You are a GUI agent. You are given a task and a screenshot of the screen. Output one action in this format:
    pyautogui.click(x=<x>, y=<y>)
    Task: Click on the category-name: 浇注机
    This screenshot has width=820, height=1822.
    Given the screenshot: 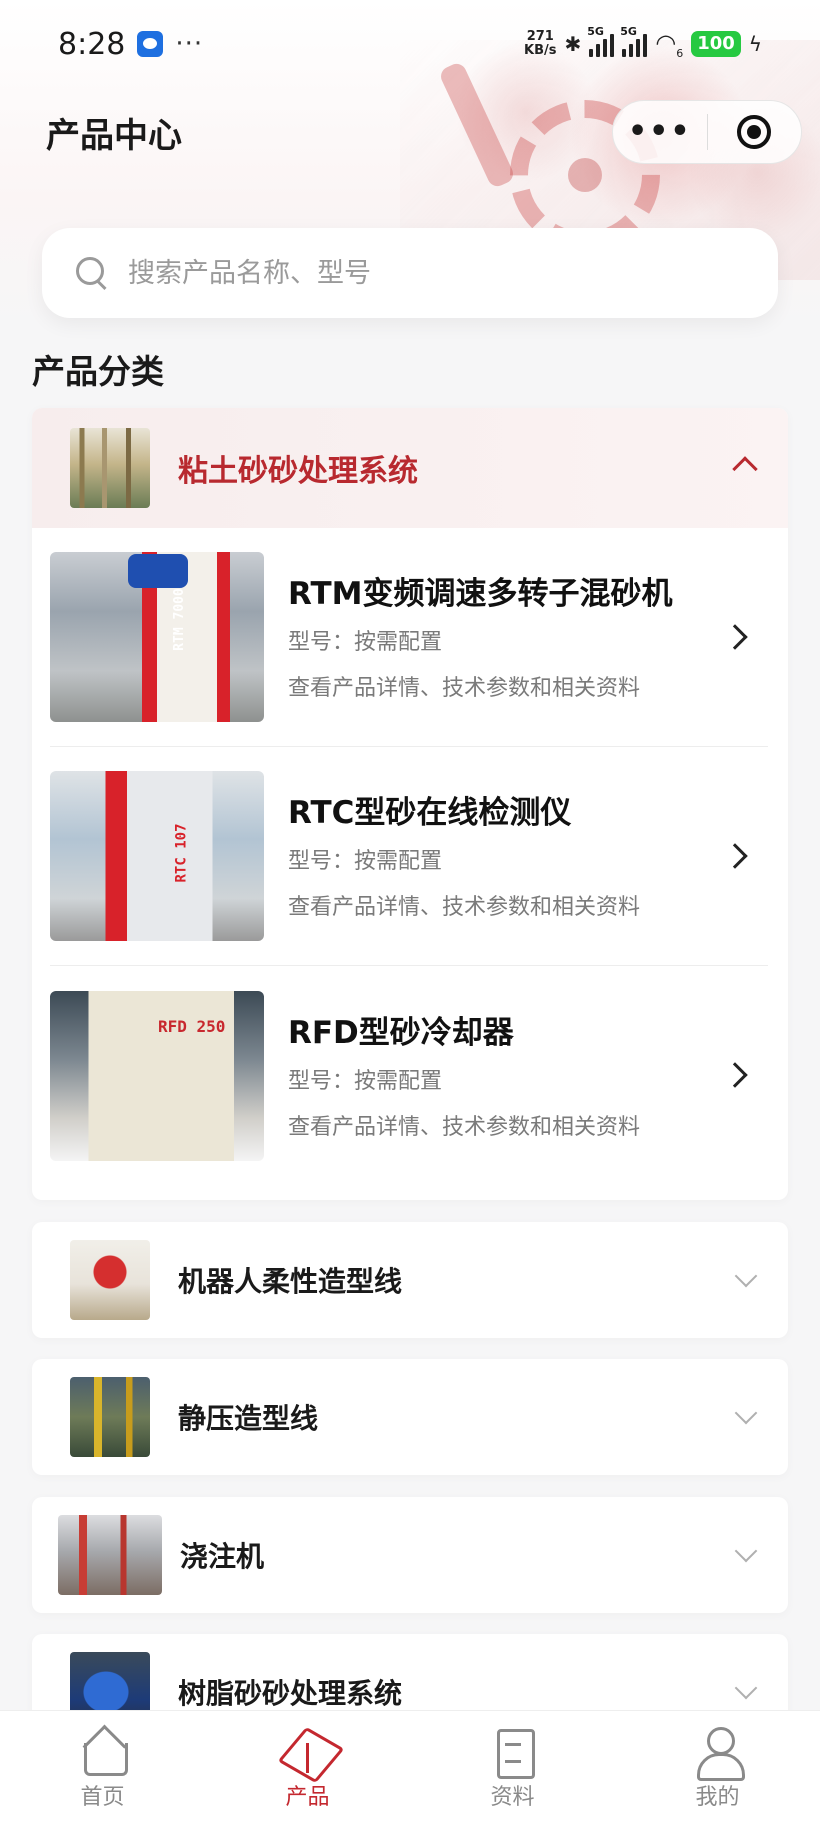 What is the action you would take?
    pyautogui.click(x=222, y=1556)
    